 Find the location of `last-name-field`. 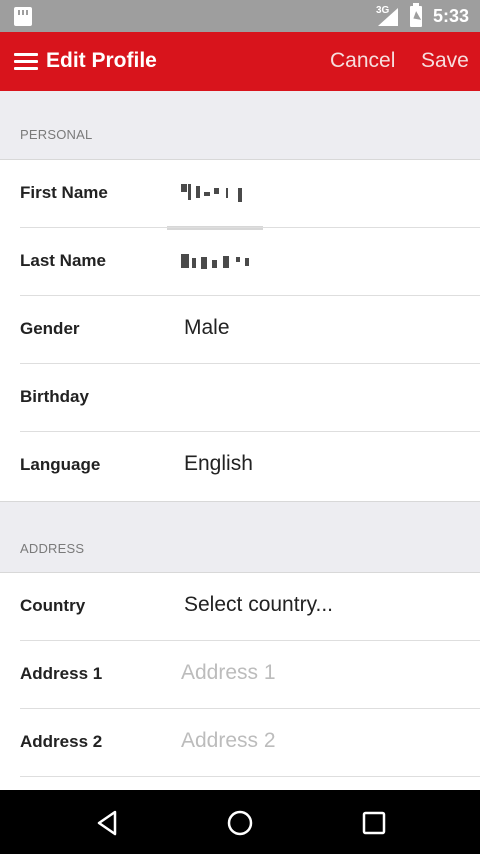

last-name-field is located at coordinates (221, 263).